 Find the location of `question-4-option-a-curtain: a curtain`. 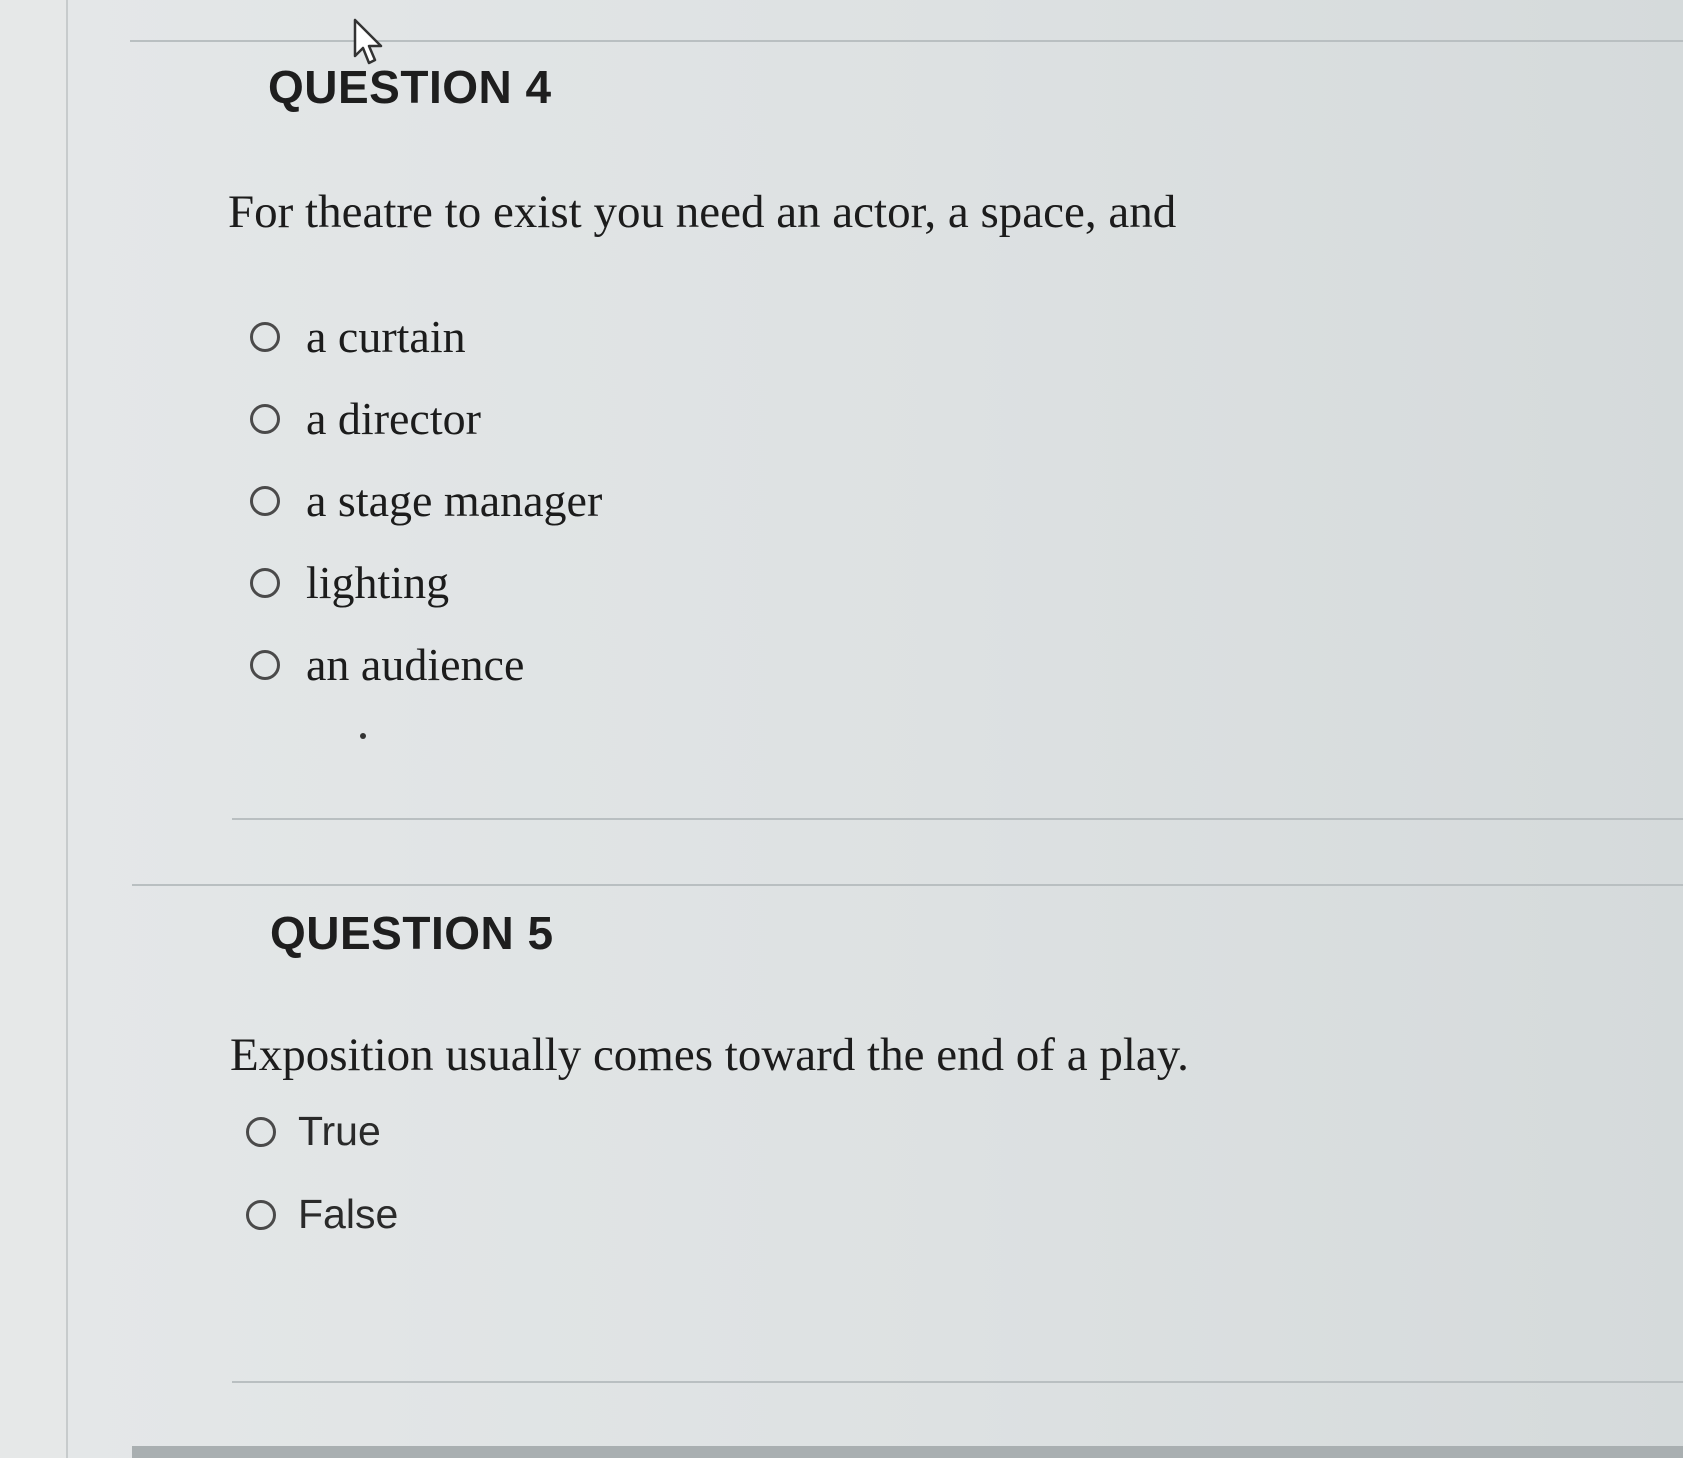

question-4-option-a-curtain: a curtain is located at coordinates (358, 336).